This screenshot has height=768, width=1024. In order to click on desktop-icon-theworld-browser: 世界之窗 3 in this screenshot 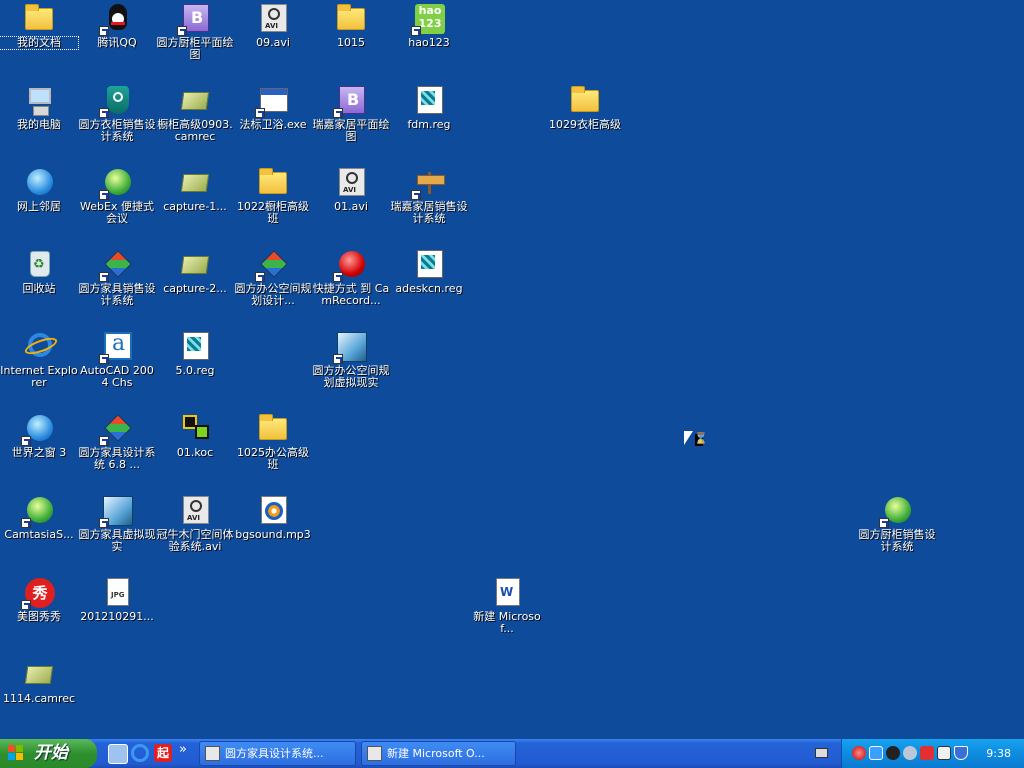, I will do `click(39, 435)`.